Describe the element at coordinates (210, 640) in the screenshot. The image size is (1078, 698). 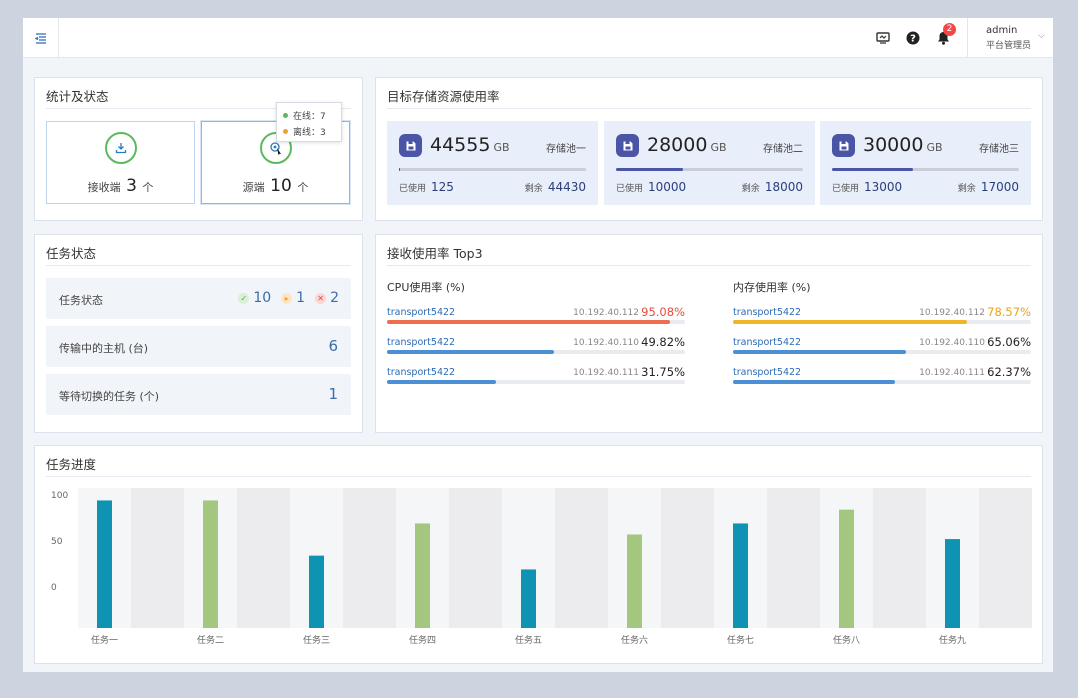
I see `x-tick-label: 任务二` at that location.